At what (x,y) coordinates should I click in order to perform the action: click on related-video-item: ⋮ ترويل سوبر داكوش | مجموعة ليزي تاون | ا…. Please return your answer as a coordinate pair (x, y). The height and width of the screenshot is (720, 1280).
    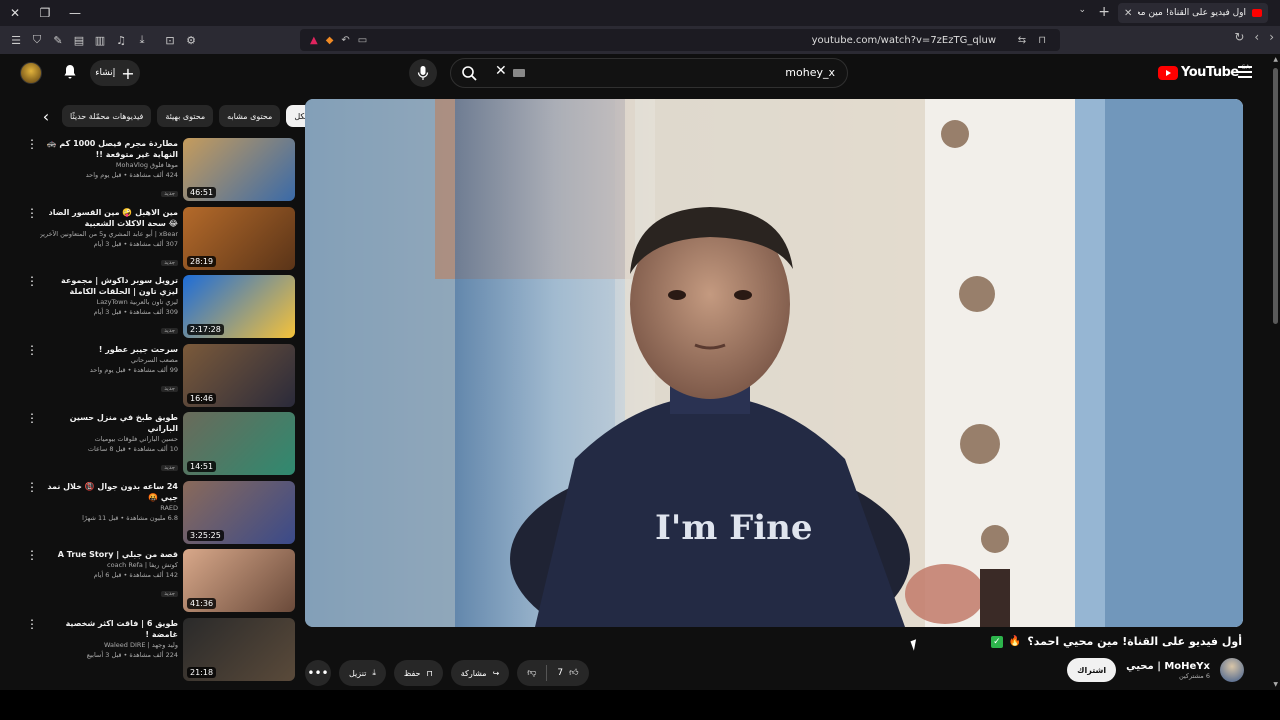
    Looking at the image, I should click on (160, 309).